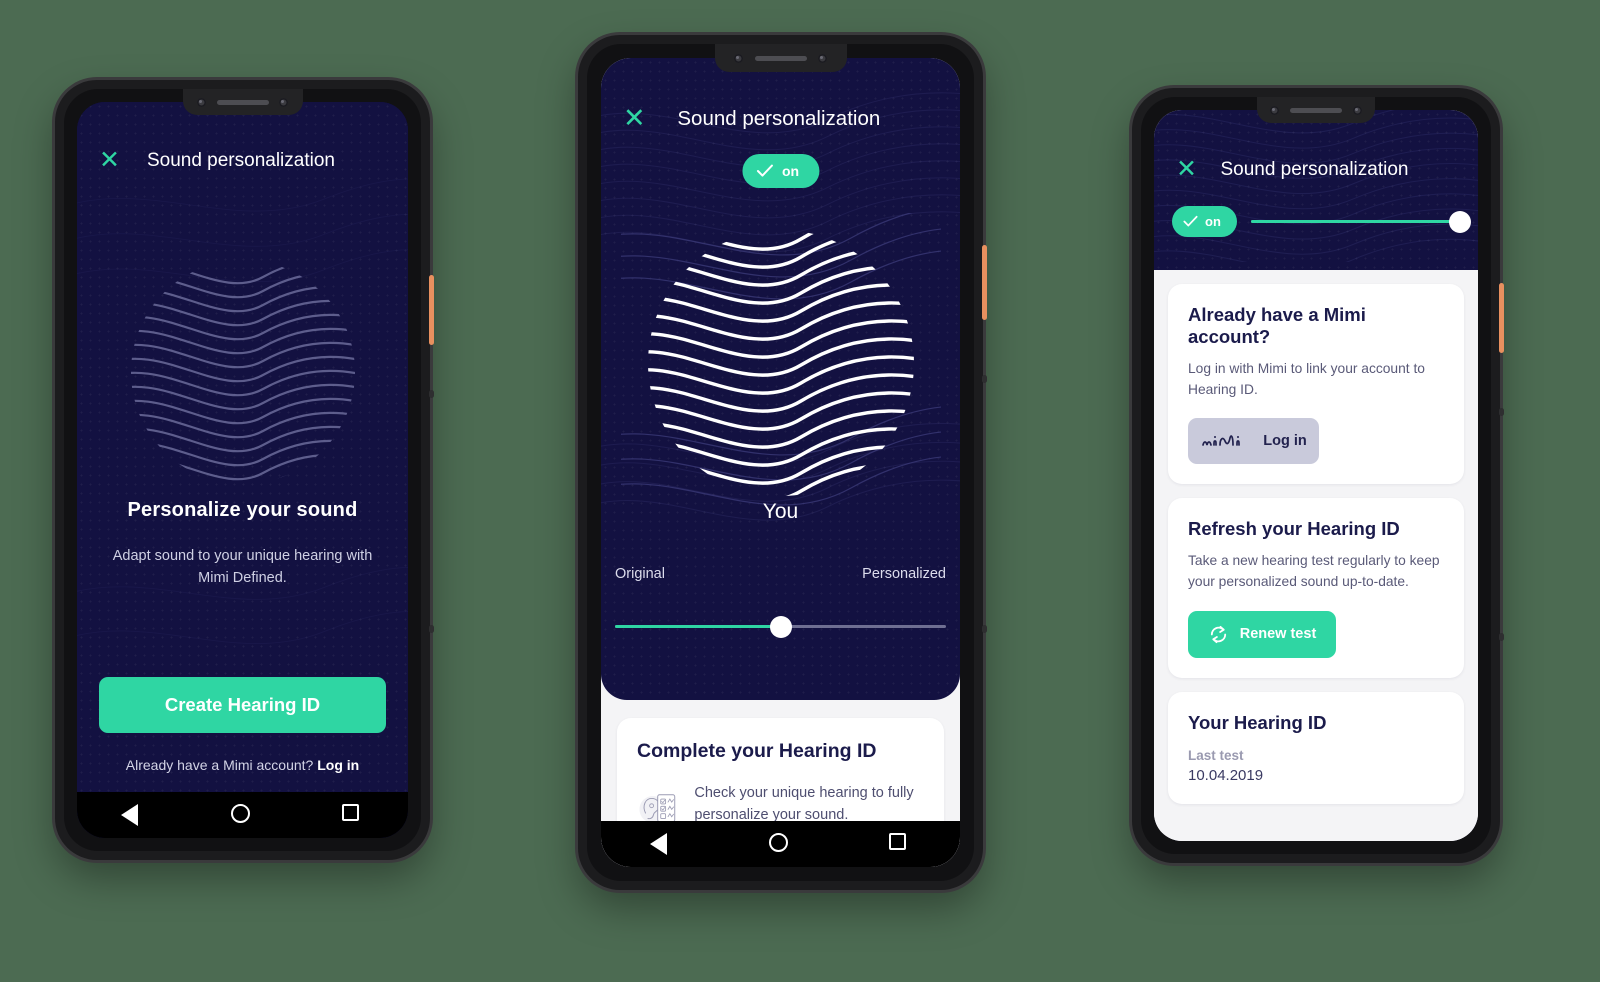  Describe the element at coordinates (221, 765) in the screenshot. I see `login-prompt-text: Already have a Mimi account?` at that location.